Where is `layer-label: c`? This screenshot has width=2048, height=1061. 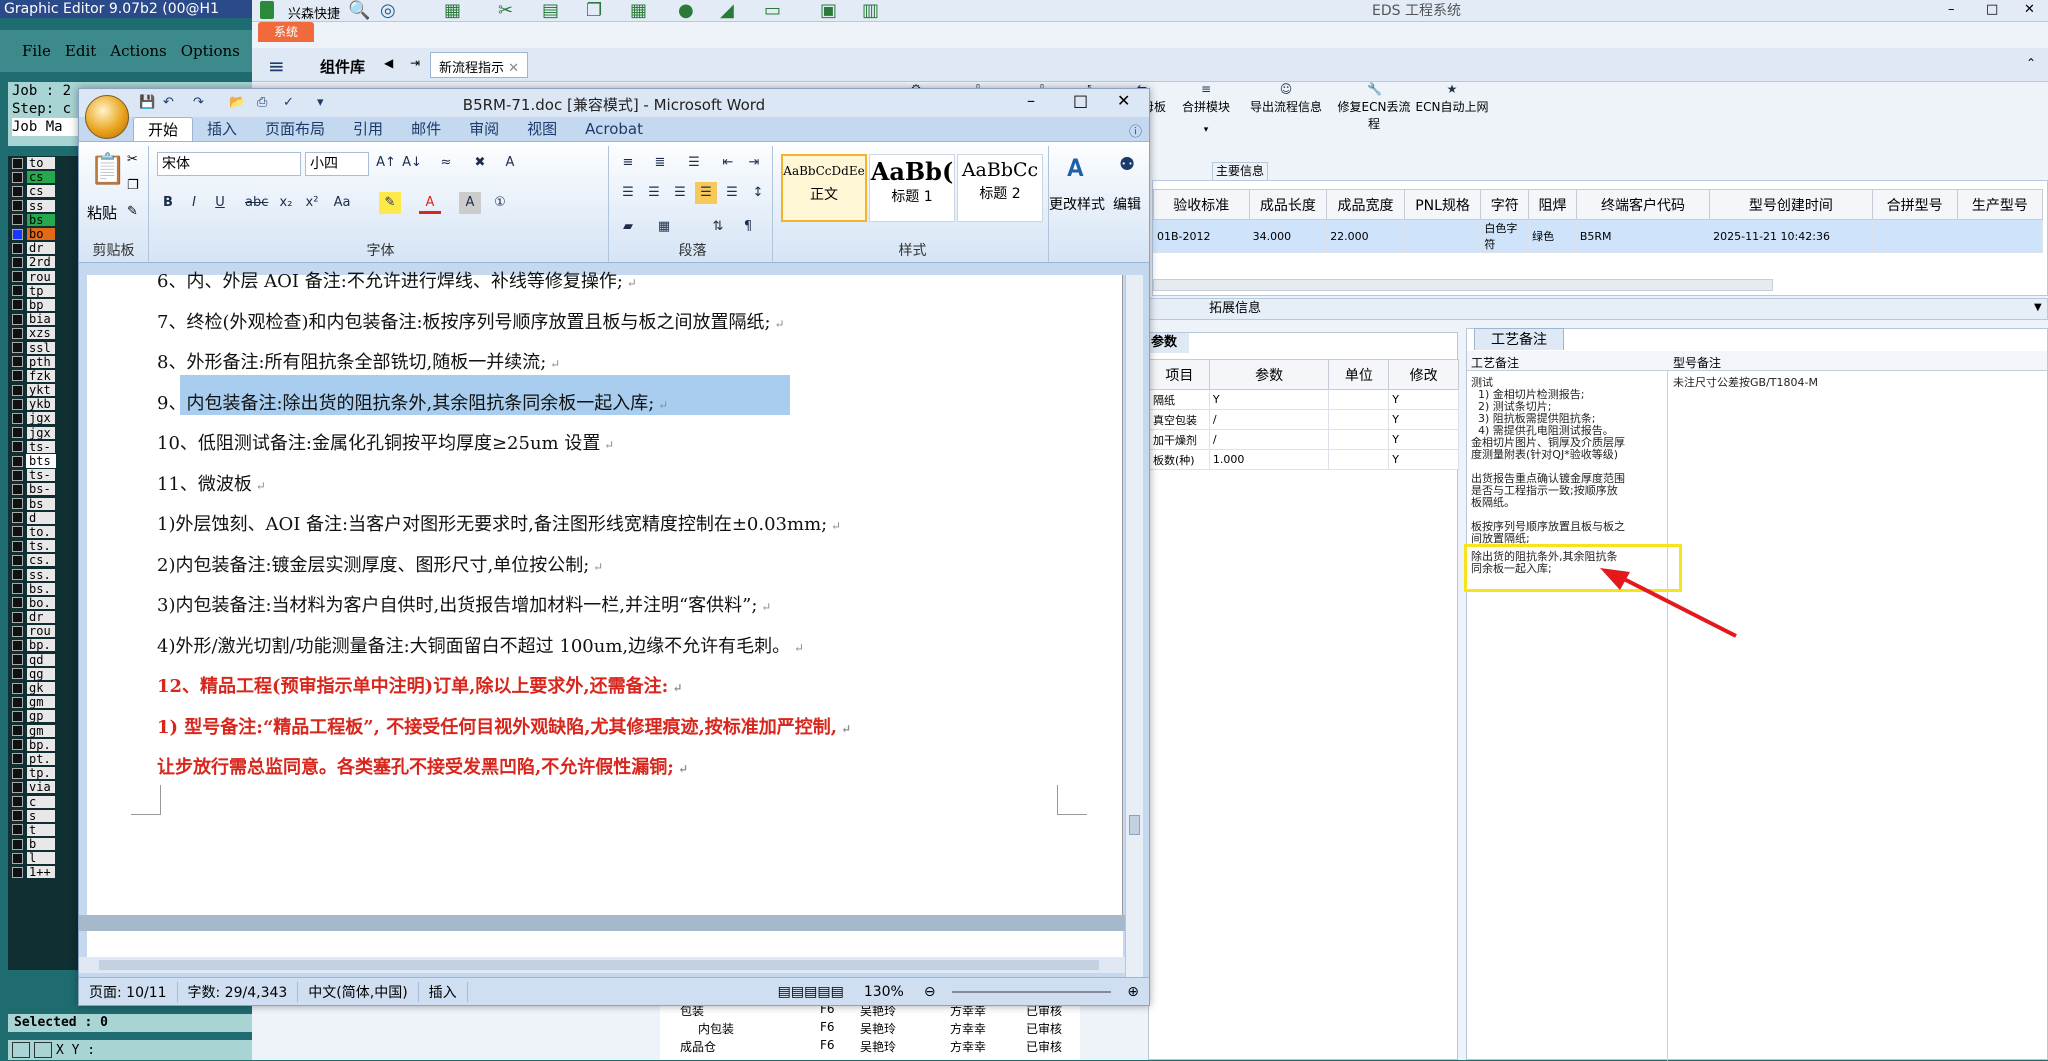 layer-label: c is located at coordinates (41, 801).